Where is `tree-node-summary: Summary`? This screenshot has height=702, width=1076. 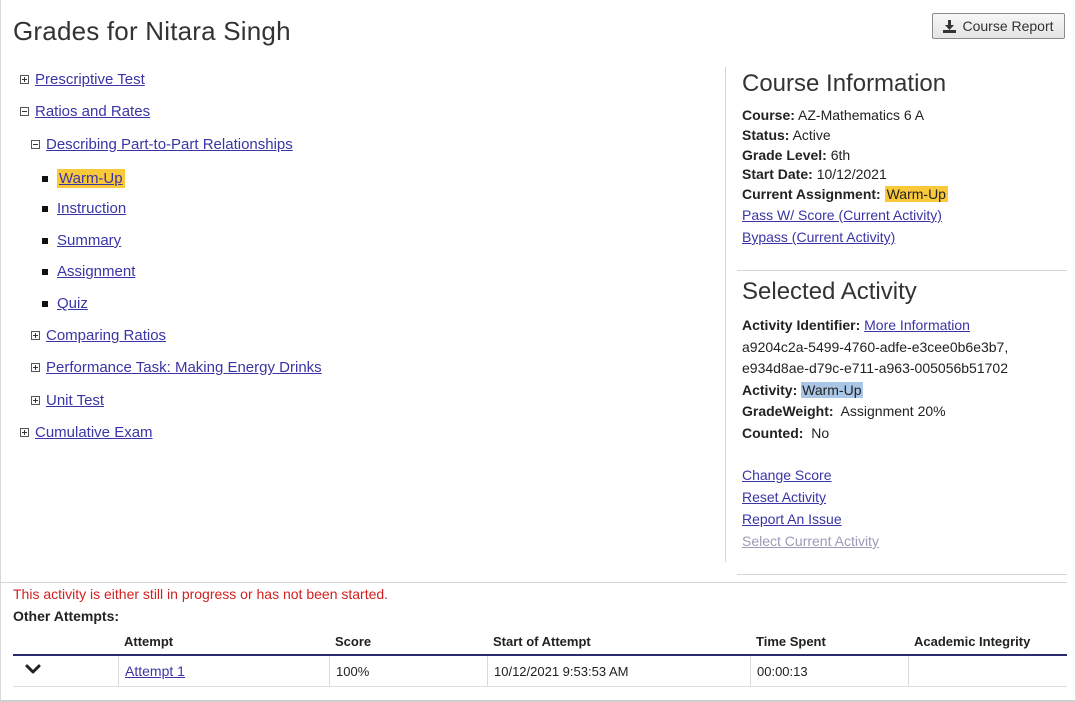 tree-node-summary: Summary is located at coordinates (81, 240).